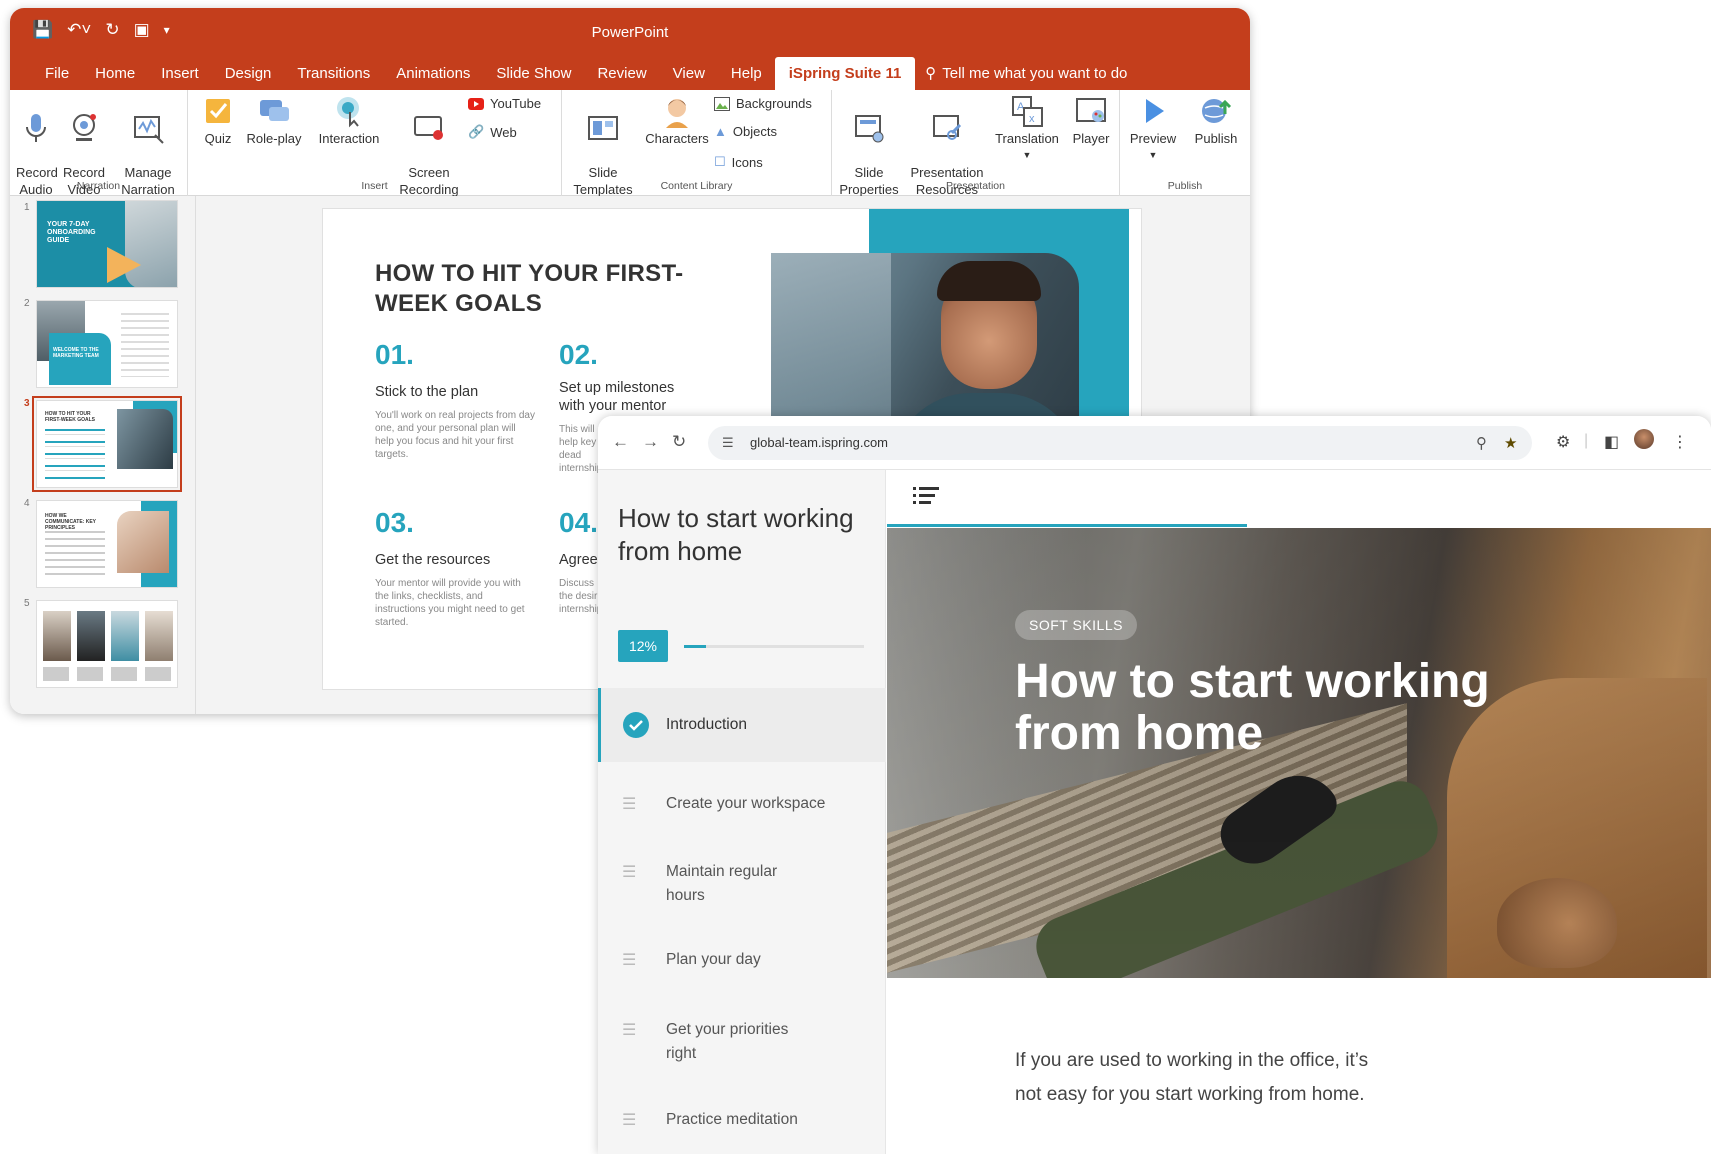 The height and width of the screenshot is (1154, 1711). Describe the element at coordinates (1027, 155) in the screenshot. I see `translation-dropdown-icon: ▼` at that location.